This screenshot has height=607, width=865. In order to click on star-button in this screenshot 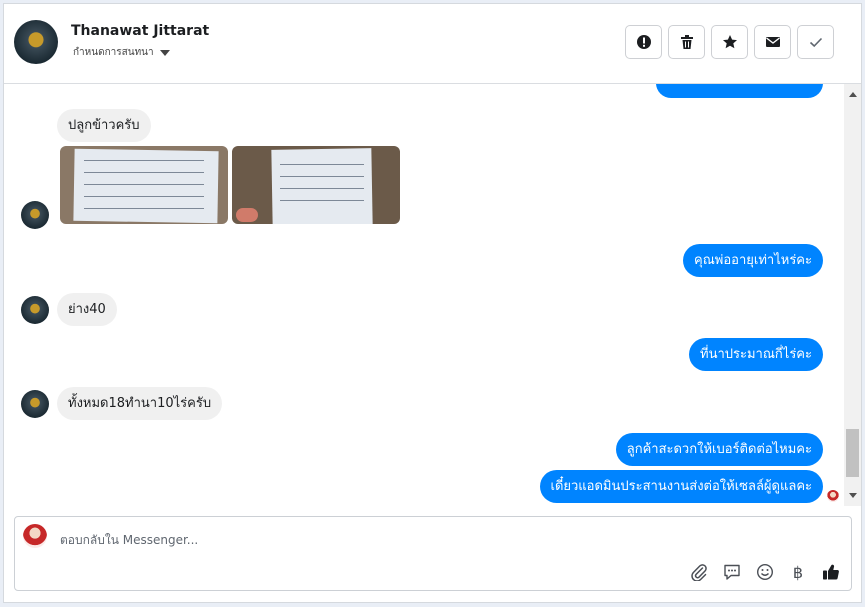, I will do `click(729, 42)`.